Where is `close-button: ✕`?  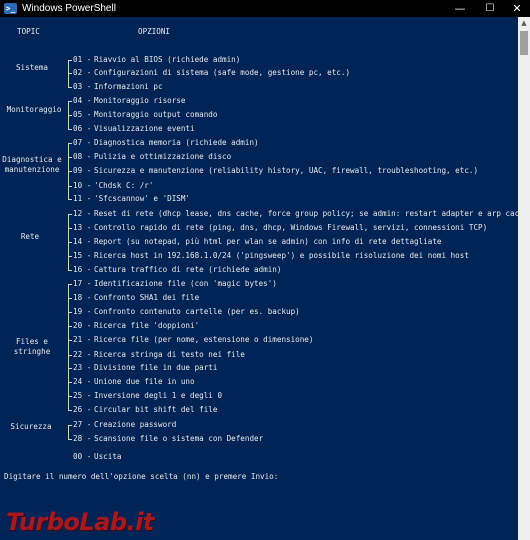
close-button: ✕ is located at coordinates (516, 8).